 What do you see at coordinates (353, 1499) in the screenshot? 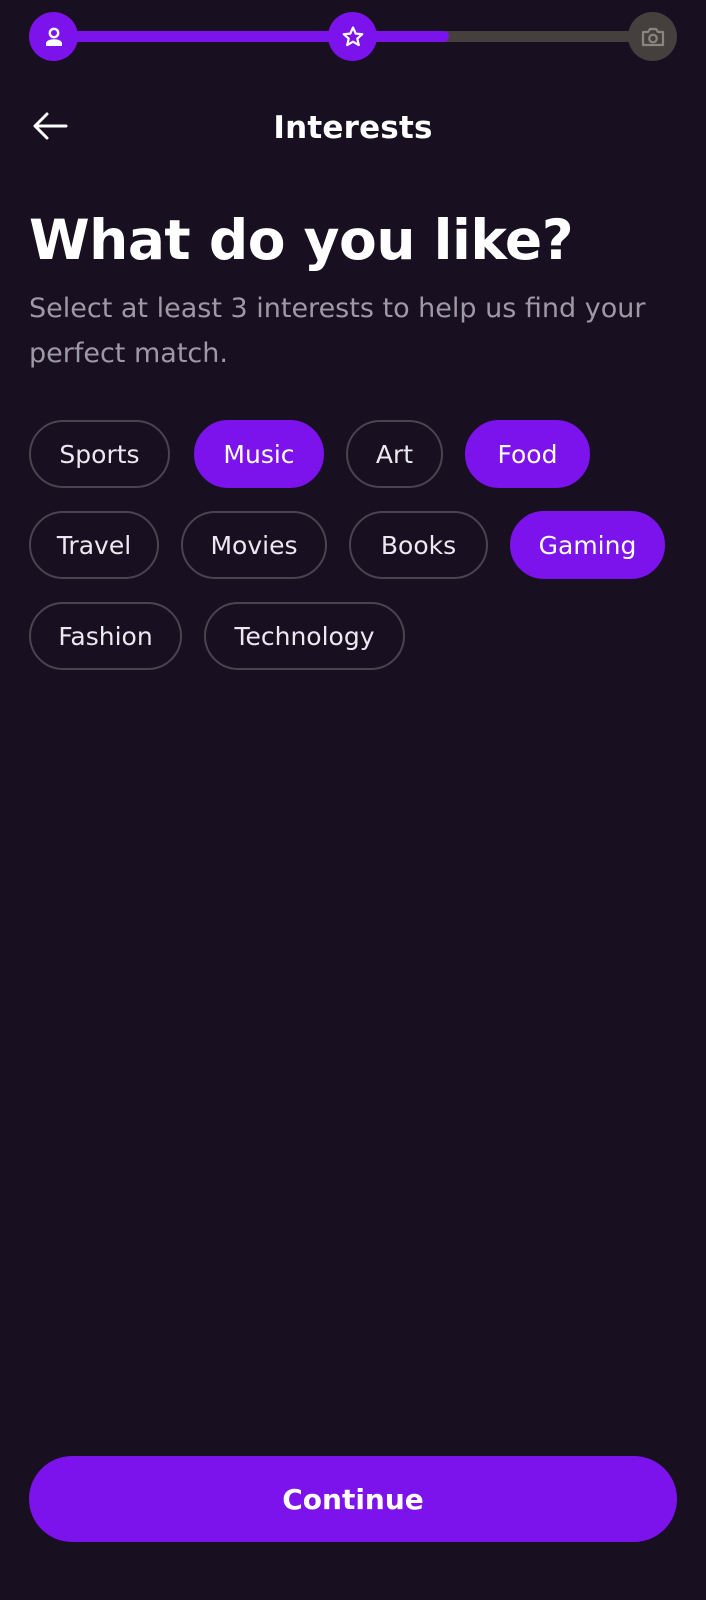
I see `continue-button: Continue` at bounding box center [353, 1499].